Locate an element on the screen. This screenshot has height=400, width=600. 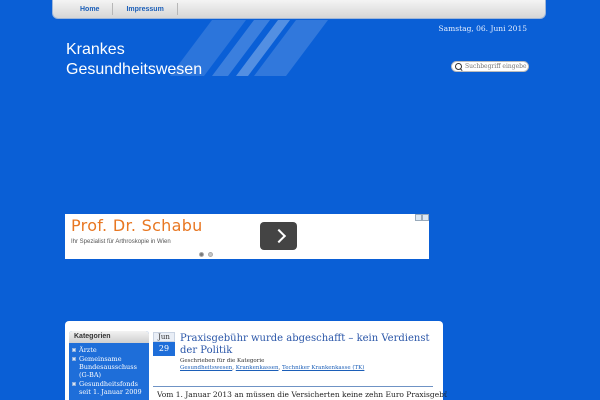
site-title: Krankes Gesundheitswesen is located at coordinates (134, 60).